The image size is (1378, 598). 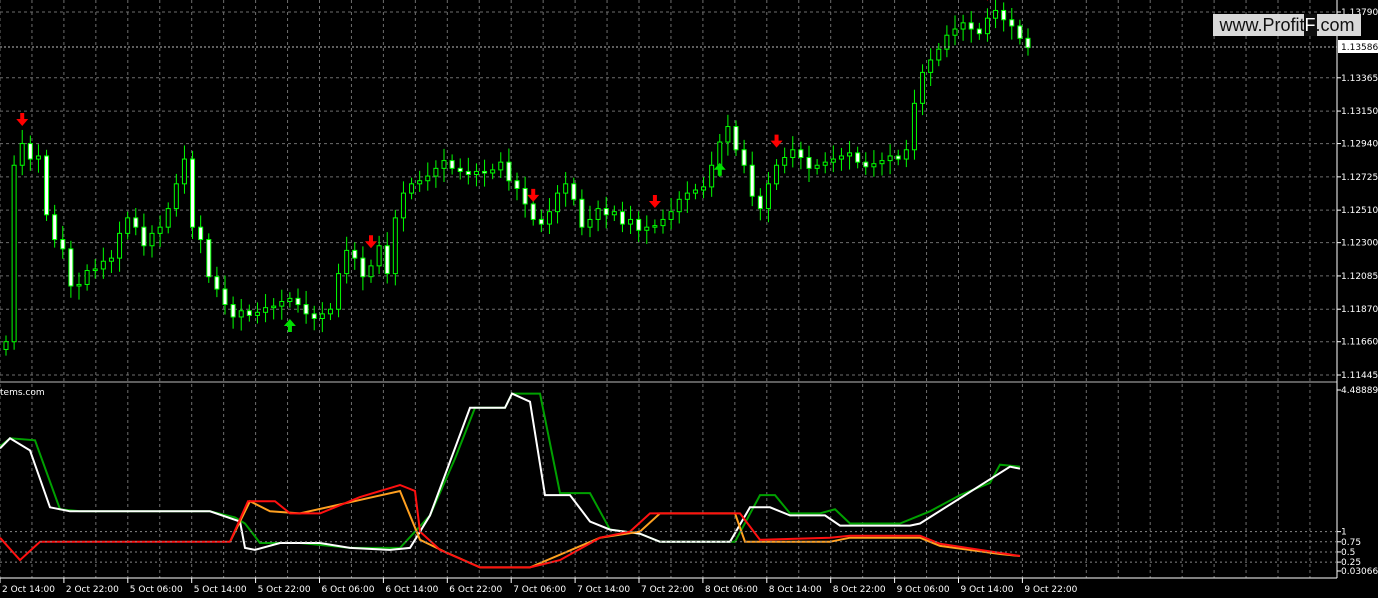 What do you see at coordinates (22, 393) in the screenshot?
I see `indicator-name-label: tems.com` at bounding box center [22, 393].